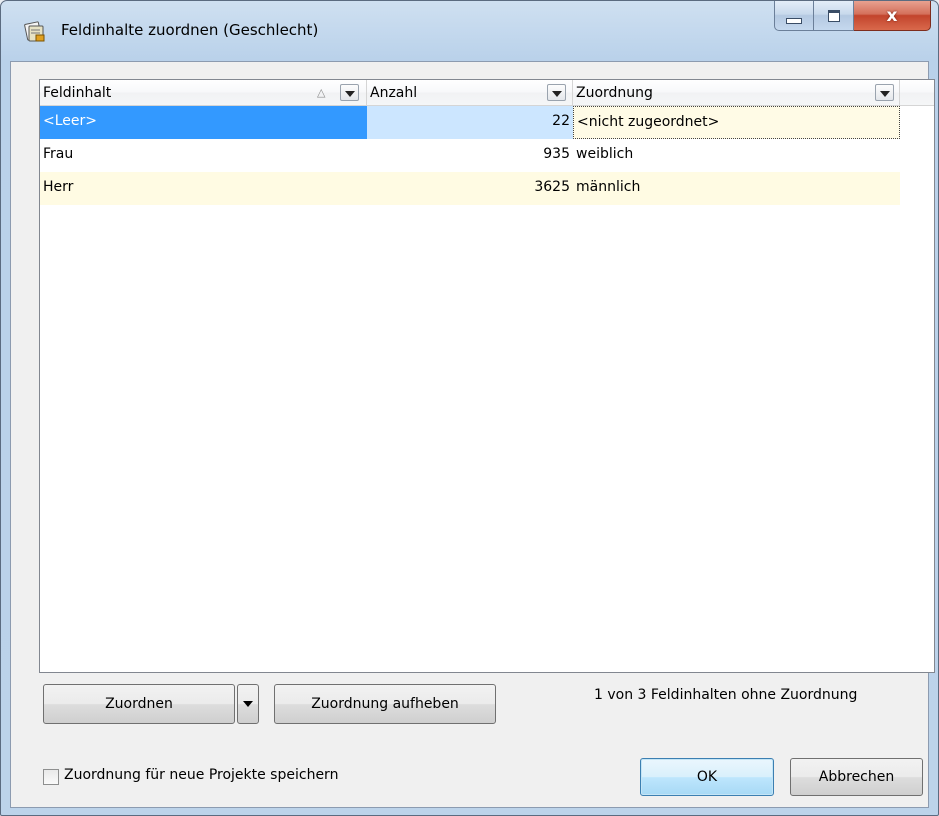 The height and width of the screenshot is (816, 939). Describe the element at coordinates (203, 155) in the screenshot. I see `cell-feldinhalt: Frau` at that location.